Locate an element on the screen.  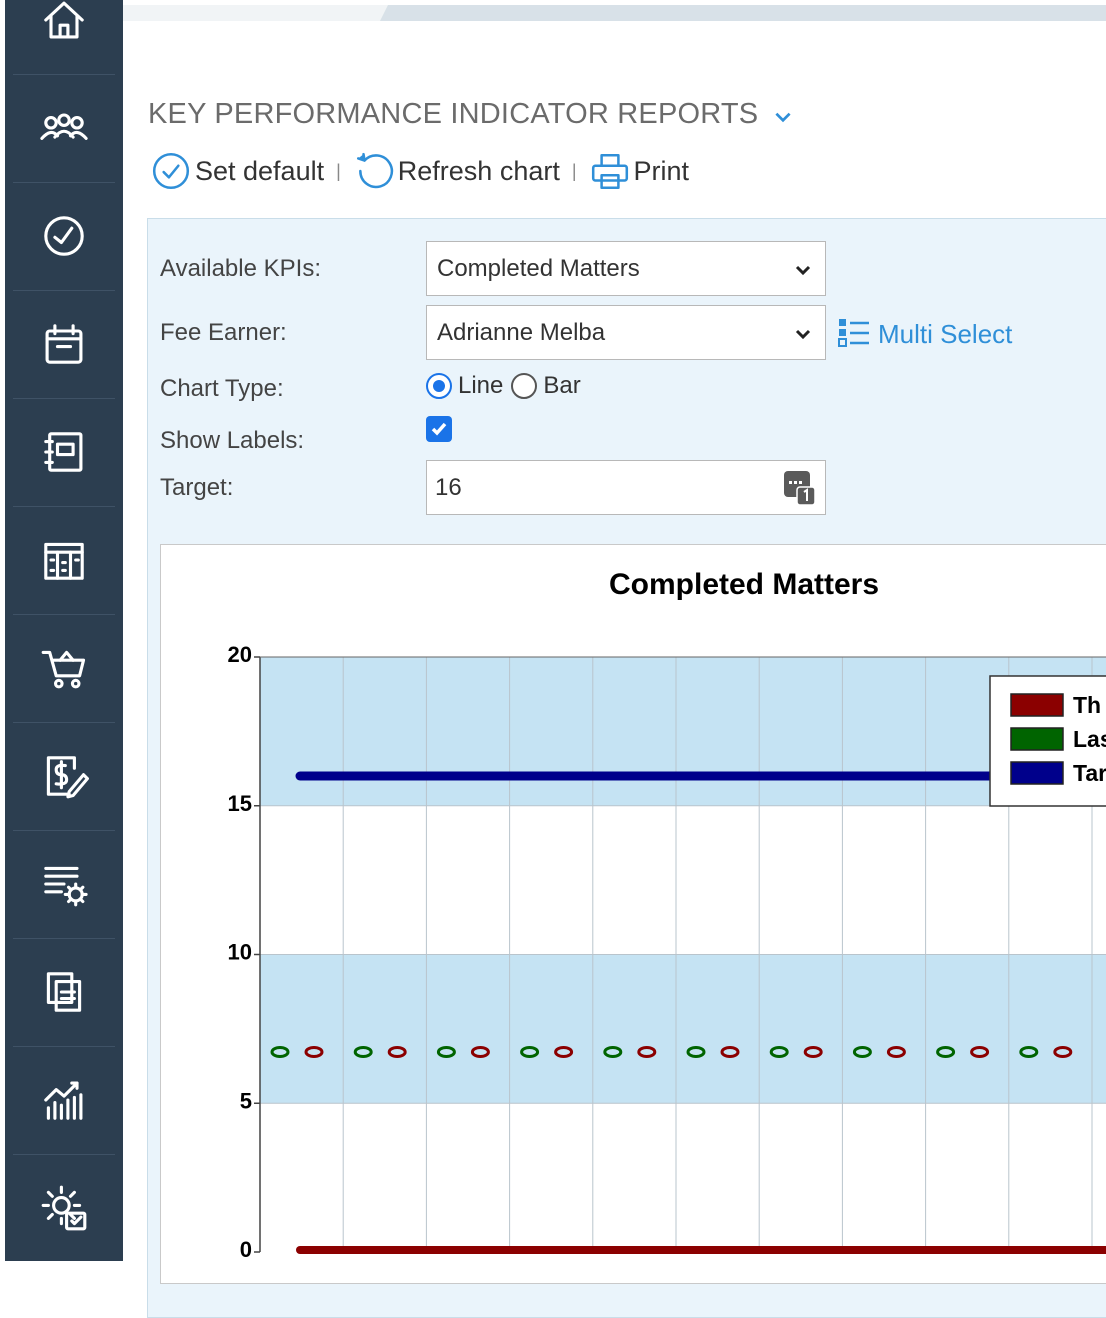
sidebar-item-analytics is located at coordinates (64, 1100).